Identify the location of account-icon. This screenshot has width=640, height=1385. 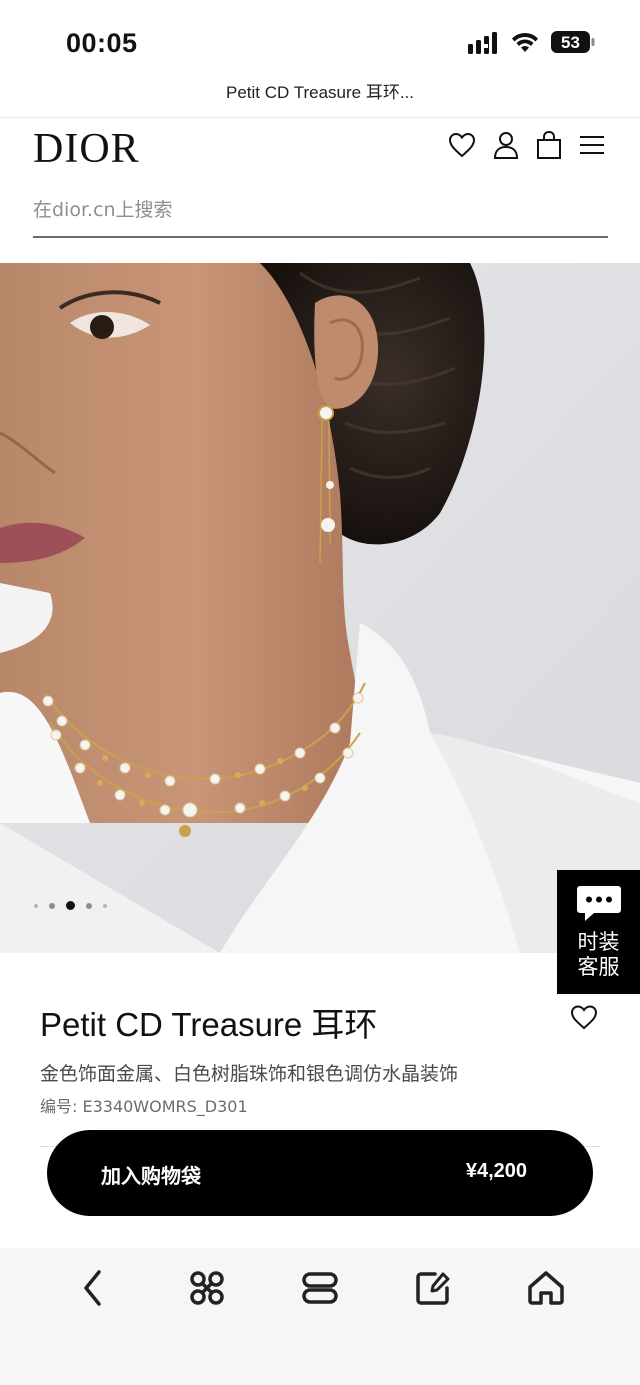
(506, 145).